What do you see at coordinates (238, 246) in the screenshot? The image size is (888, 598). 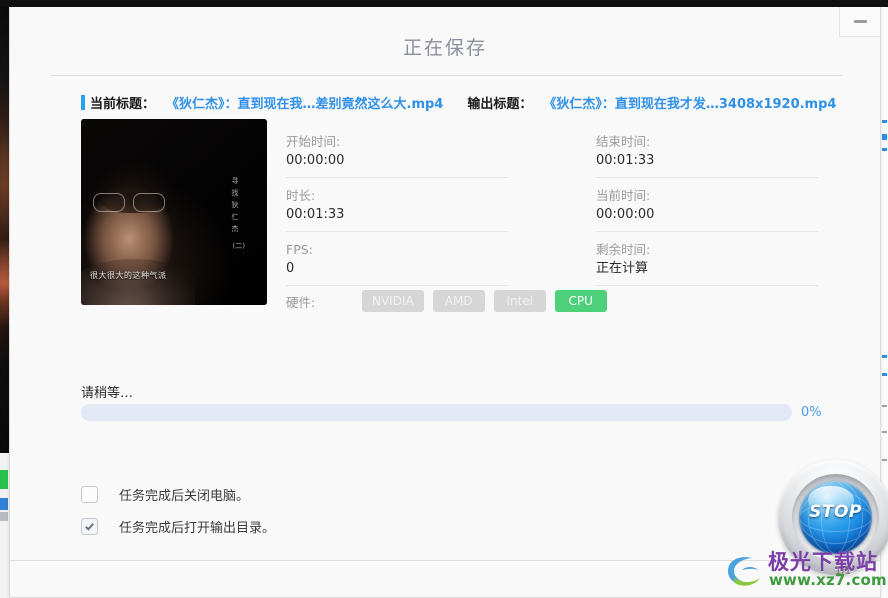 I see `thumbnail-vertical-title-2: (二)` at bounding box center [238, 246].